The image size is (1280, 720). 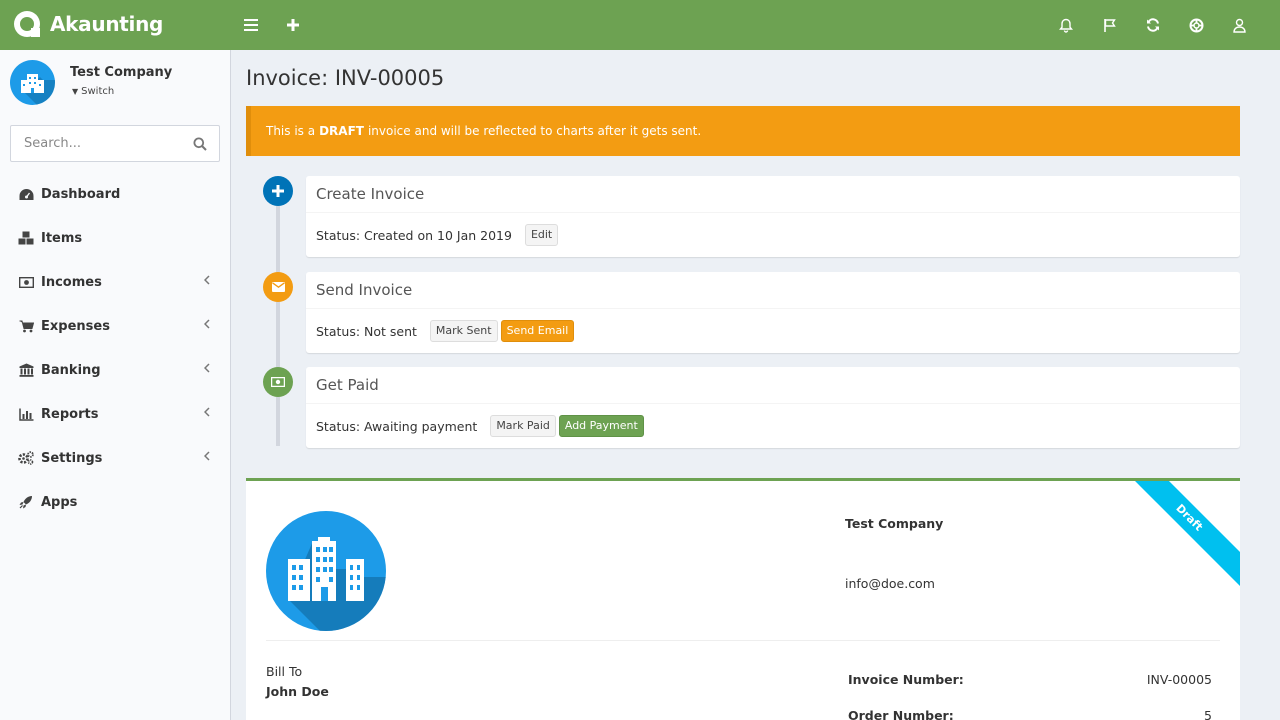 I want to click on edit-button: Edit, so click(x=541, y=235).